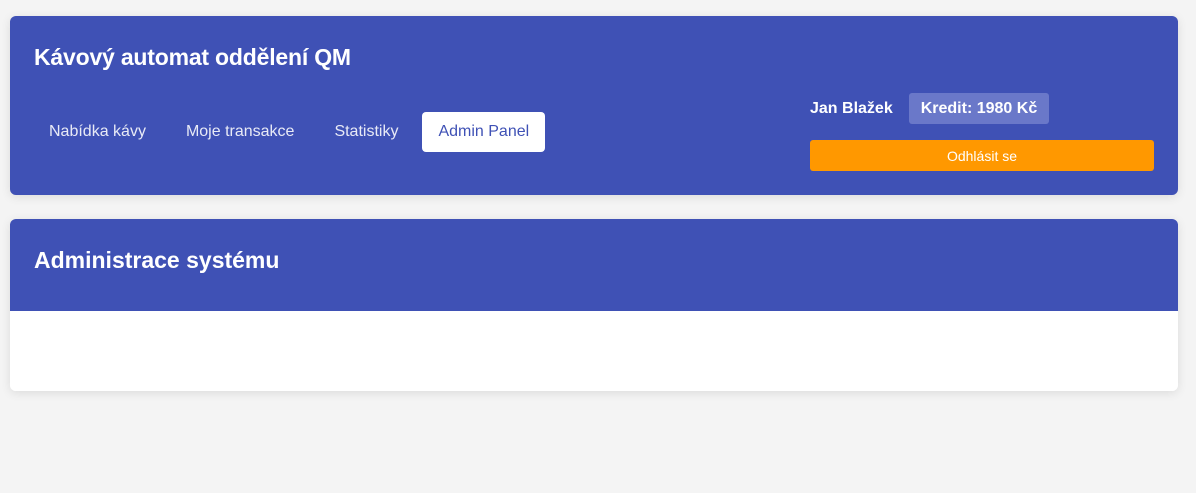  Describe the element at coordinates (484, 132) in the screenshot. I see `nav-tab-admin-panel: Admin Panel` at that location.